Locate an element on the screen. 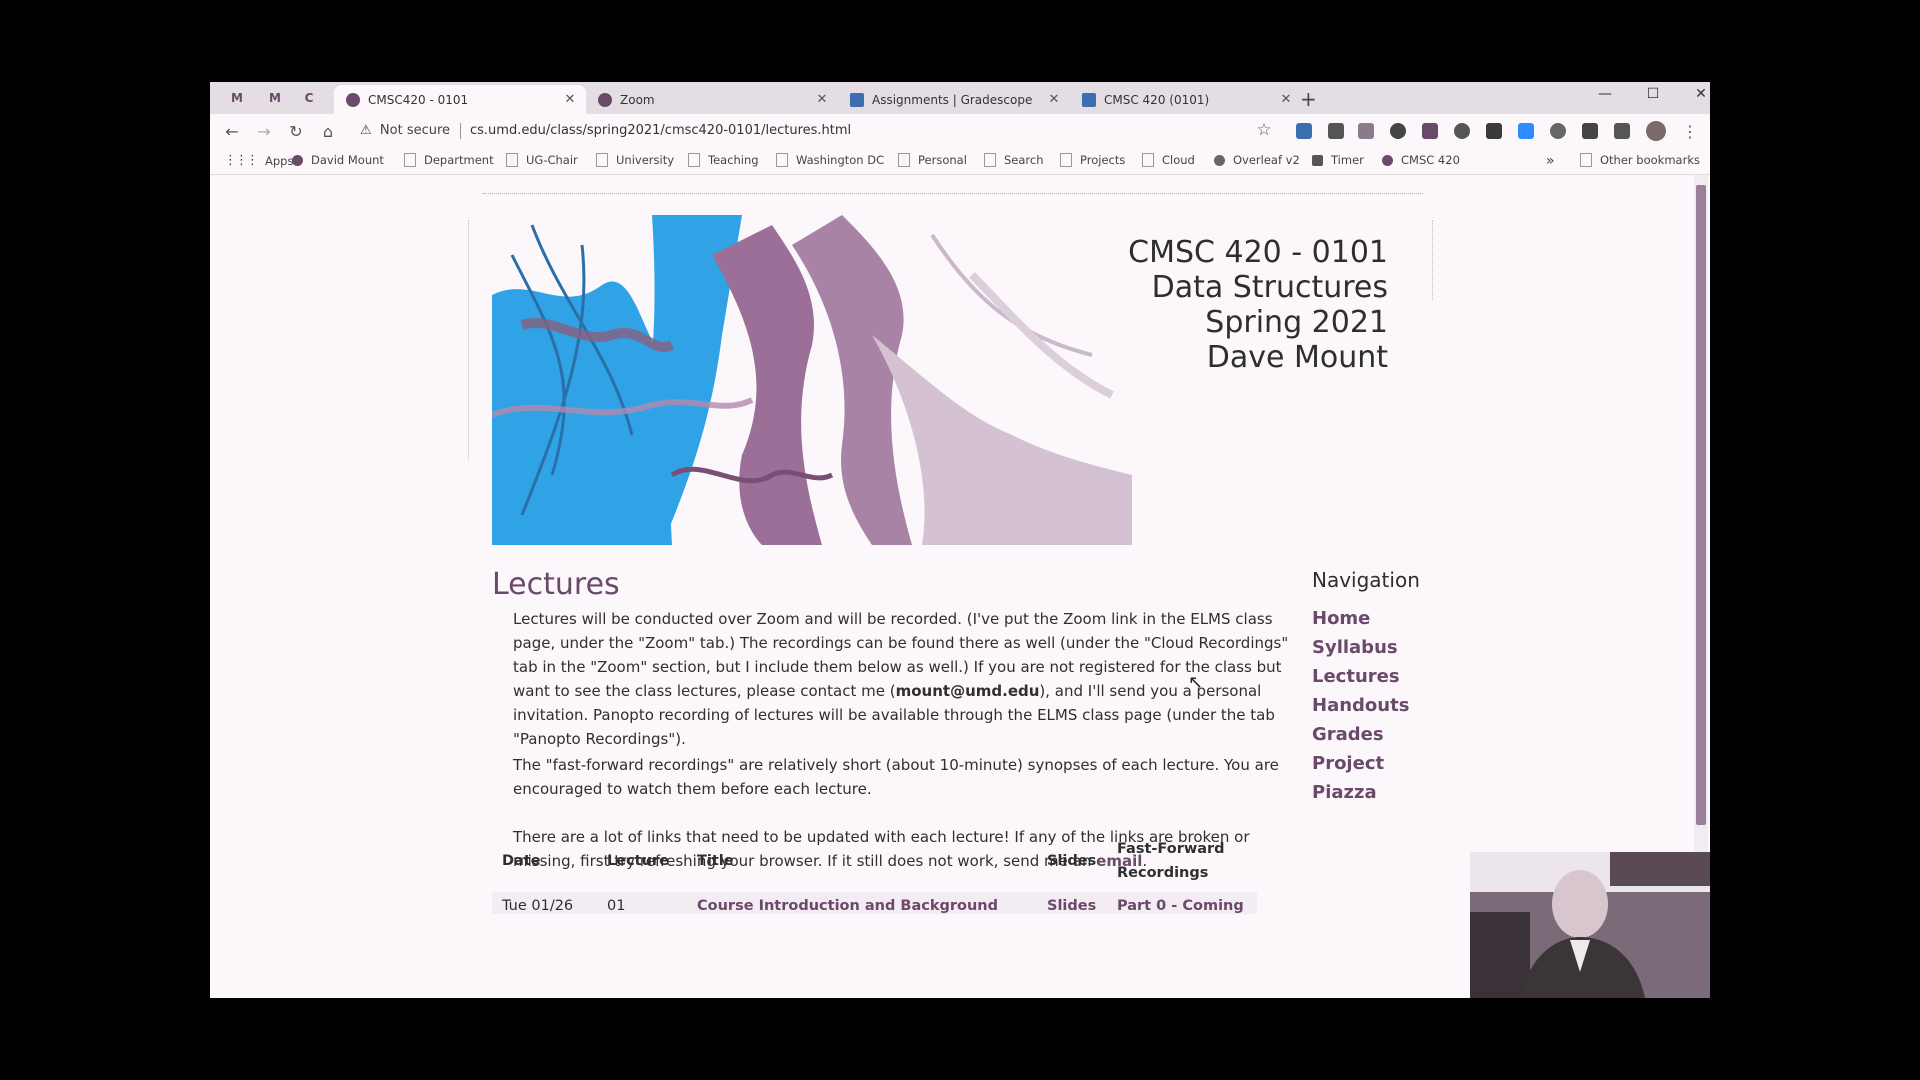 Image resolution: width=1920 pixels, height=1080 pixels. tab-zoom: Zoom ✕ is located at coordinates (712, 99).